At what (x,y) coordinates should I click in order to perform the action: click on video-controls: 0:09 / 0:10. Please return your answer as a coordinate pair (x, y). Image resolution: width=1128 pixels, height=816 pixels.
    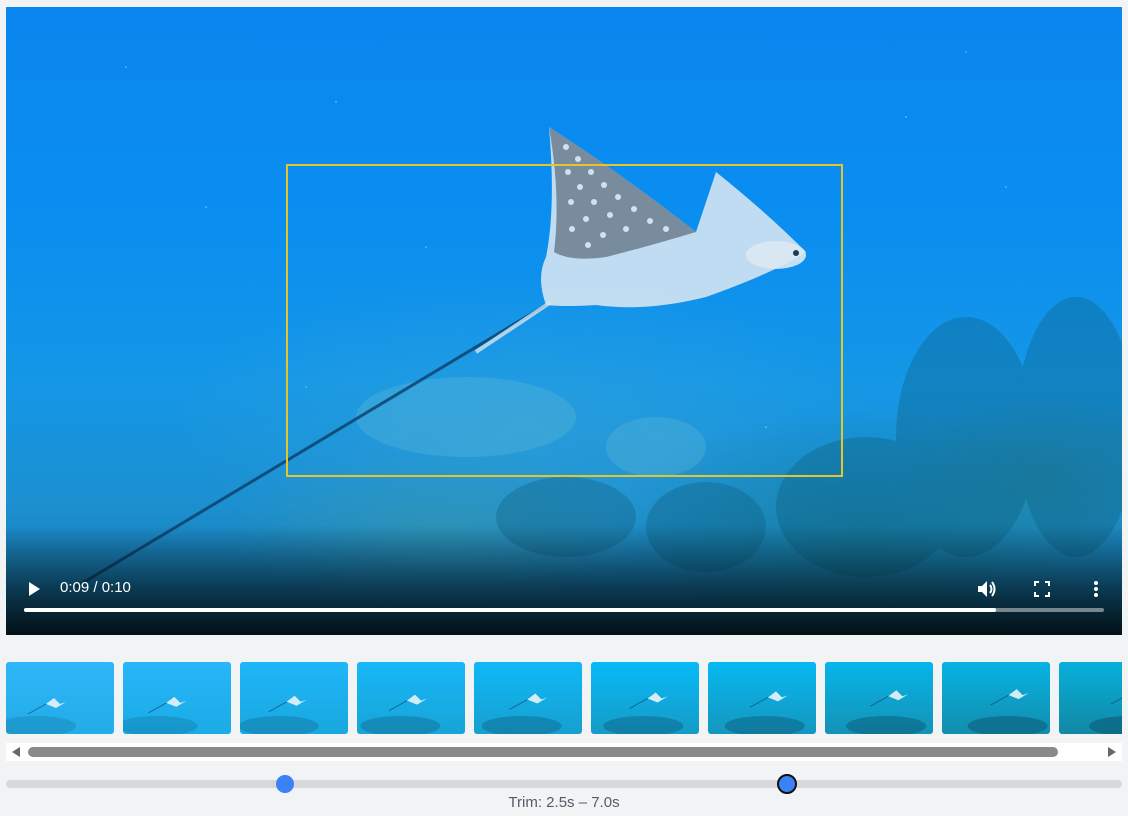
    Looking at the image, I should click on (564, 600).